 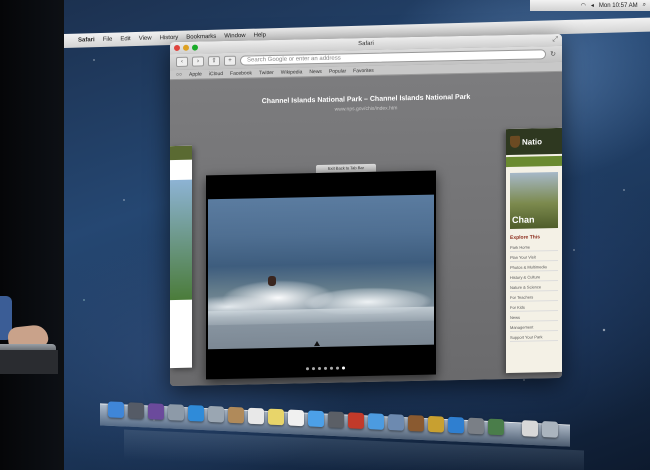 What do you see at coordinates (618, 6) in the screenshot?
I see `clock: Mon 10:57 AM` at bounding box center [618, 6].